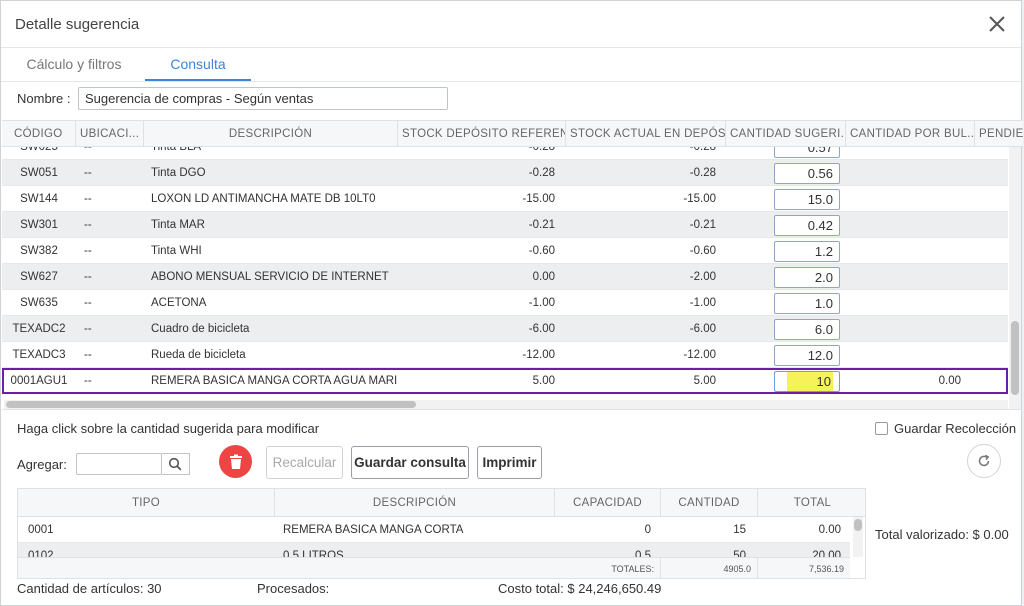 The image size is (1024, 606). Describe the element at coordinates (807, 199) in the screenshot. I see `cantidad-sugerida-input: 15.0` at that location.